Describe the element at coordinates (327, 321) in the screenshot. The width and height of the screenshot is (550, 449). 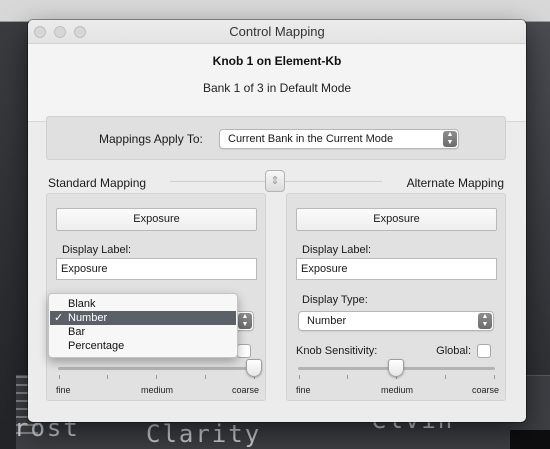
I see `alternate-display-type-value: Number` at that location.